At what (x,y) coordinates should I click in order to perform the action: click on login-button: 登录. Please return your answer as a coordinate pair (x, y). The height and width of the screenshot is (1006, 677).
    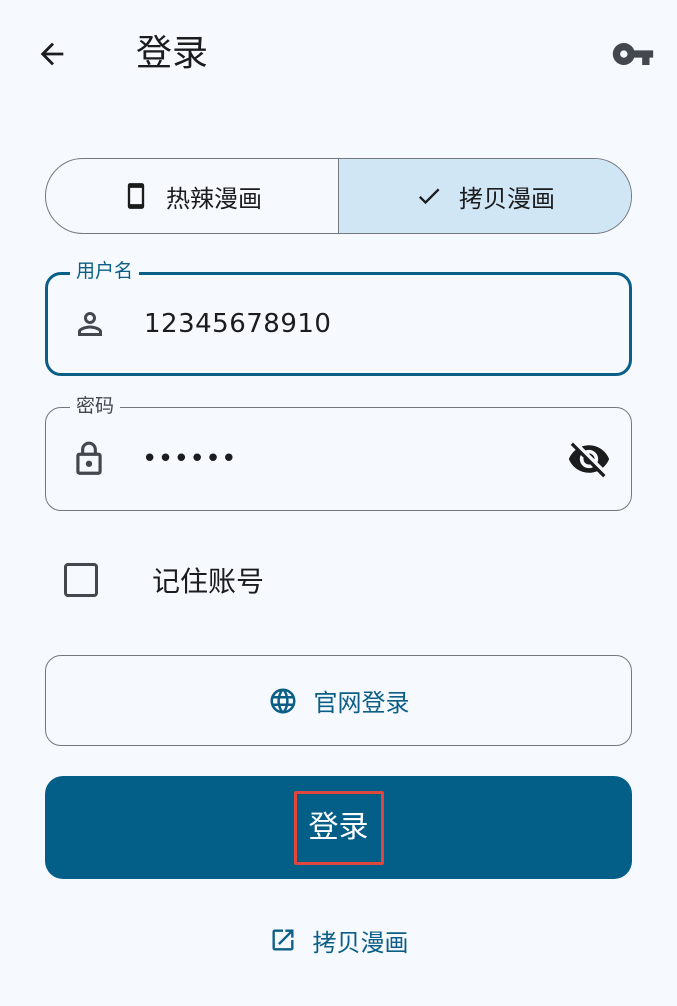
    Looking at the image, I should click on (338, 827).